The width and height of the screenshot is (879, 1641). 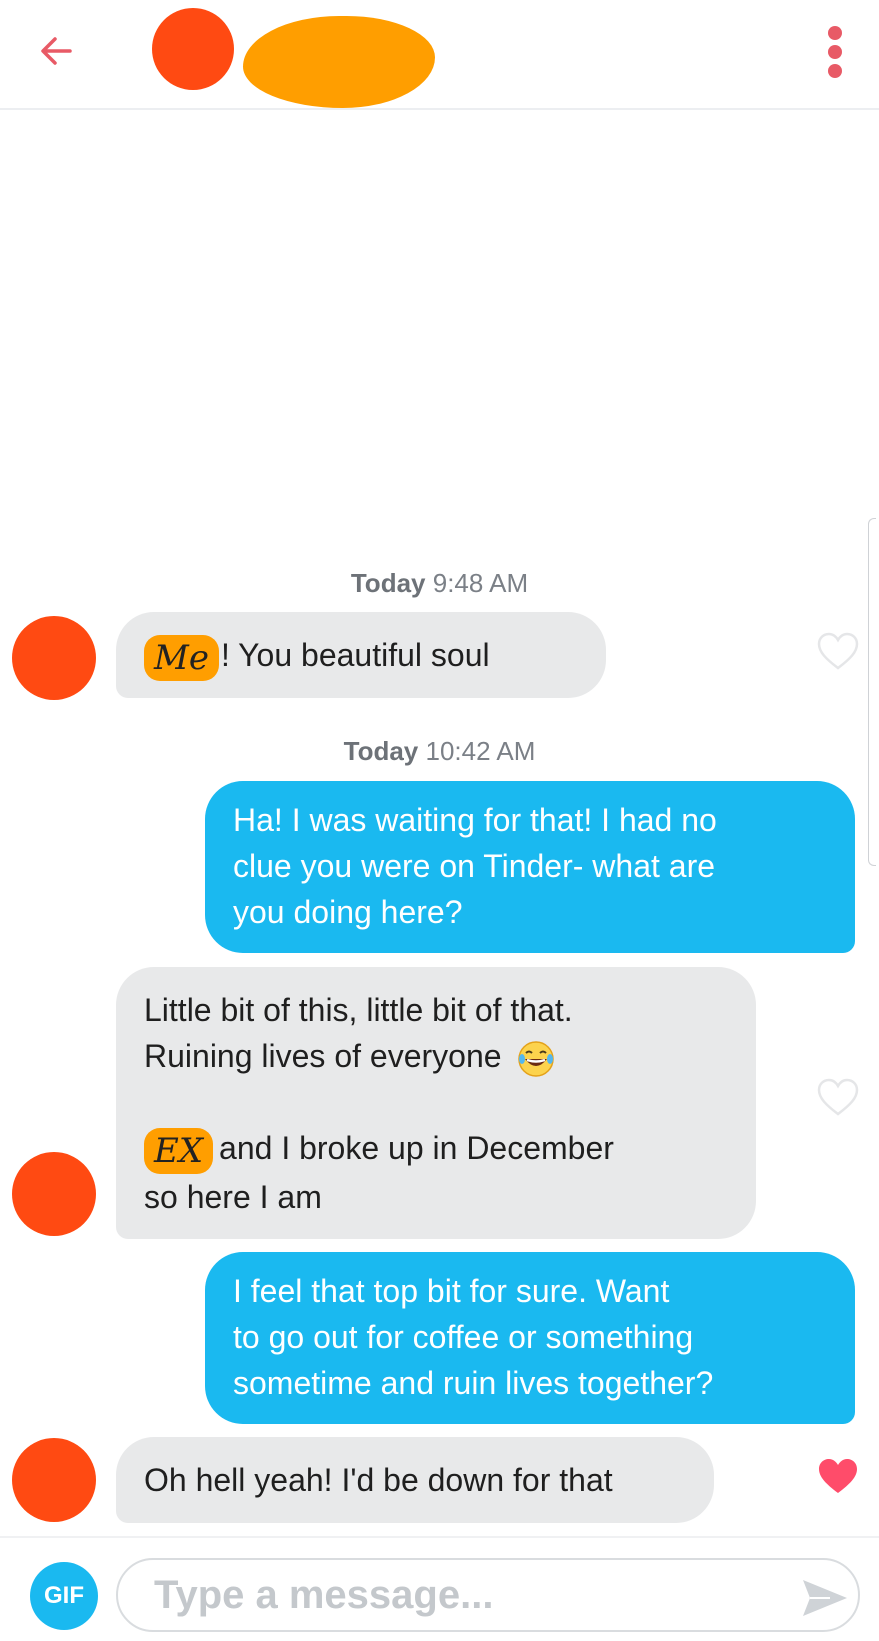 What do you see at coordinates (488, 1595) in the screenshot?
I see `message-input` at bounding box center [488, 1595].